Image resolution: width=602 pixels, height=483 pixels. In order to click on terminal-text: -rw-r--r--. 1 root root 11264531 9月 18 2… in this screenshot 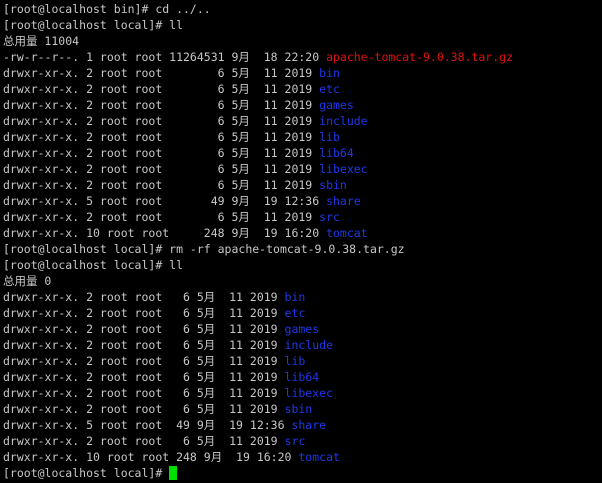, I will do `click(165, 57)`.